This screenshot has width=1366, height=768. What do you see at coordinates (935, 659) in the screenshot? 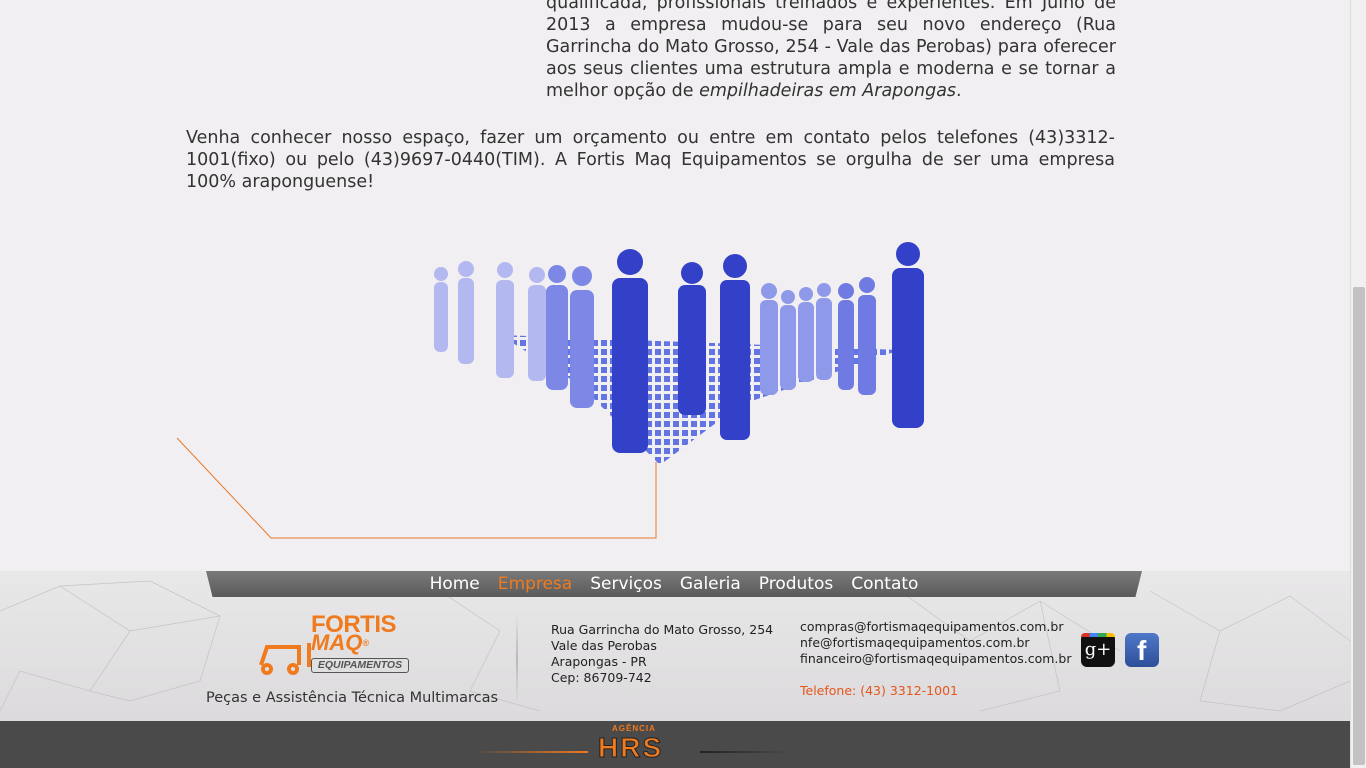
I see `email-link: financeiro@fortismaqequipamentos.com.br` at bounding box center [935, 659].